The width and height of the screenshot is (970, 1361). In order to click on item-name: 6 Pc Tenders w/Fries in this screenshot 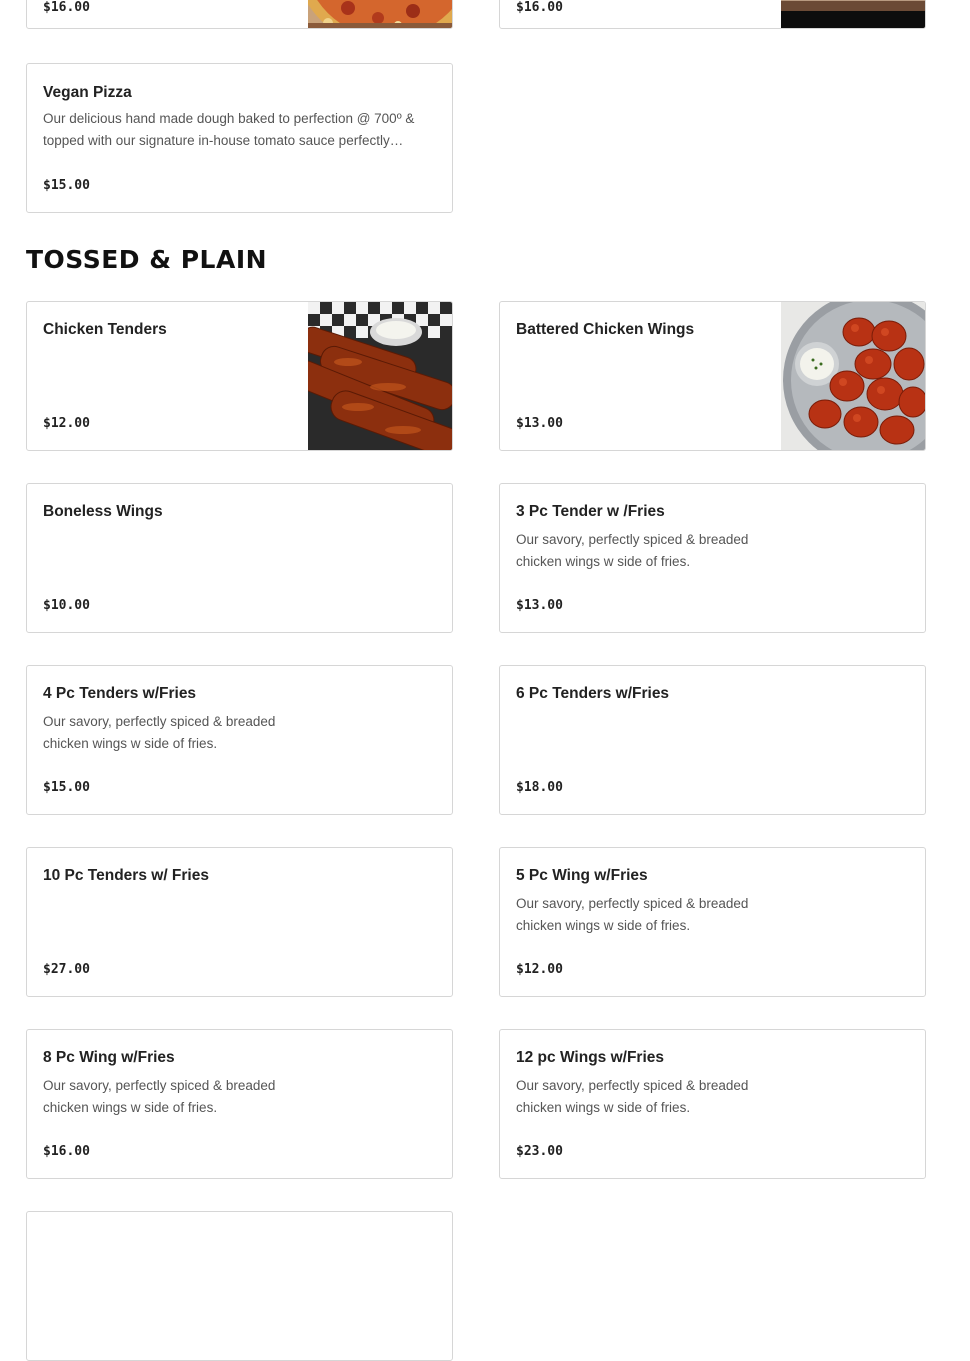, I will do `click(593, 693)`.